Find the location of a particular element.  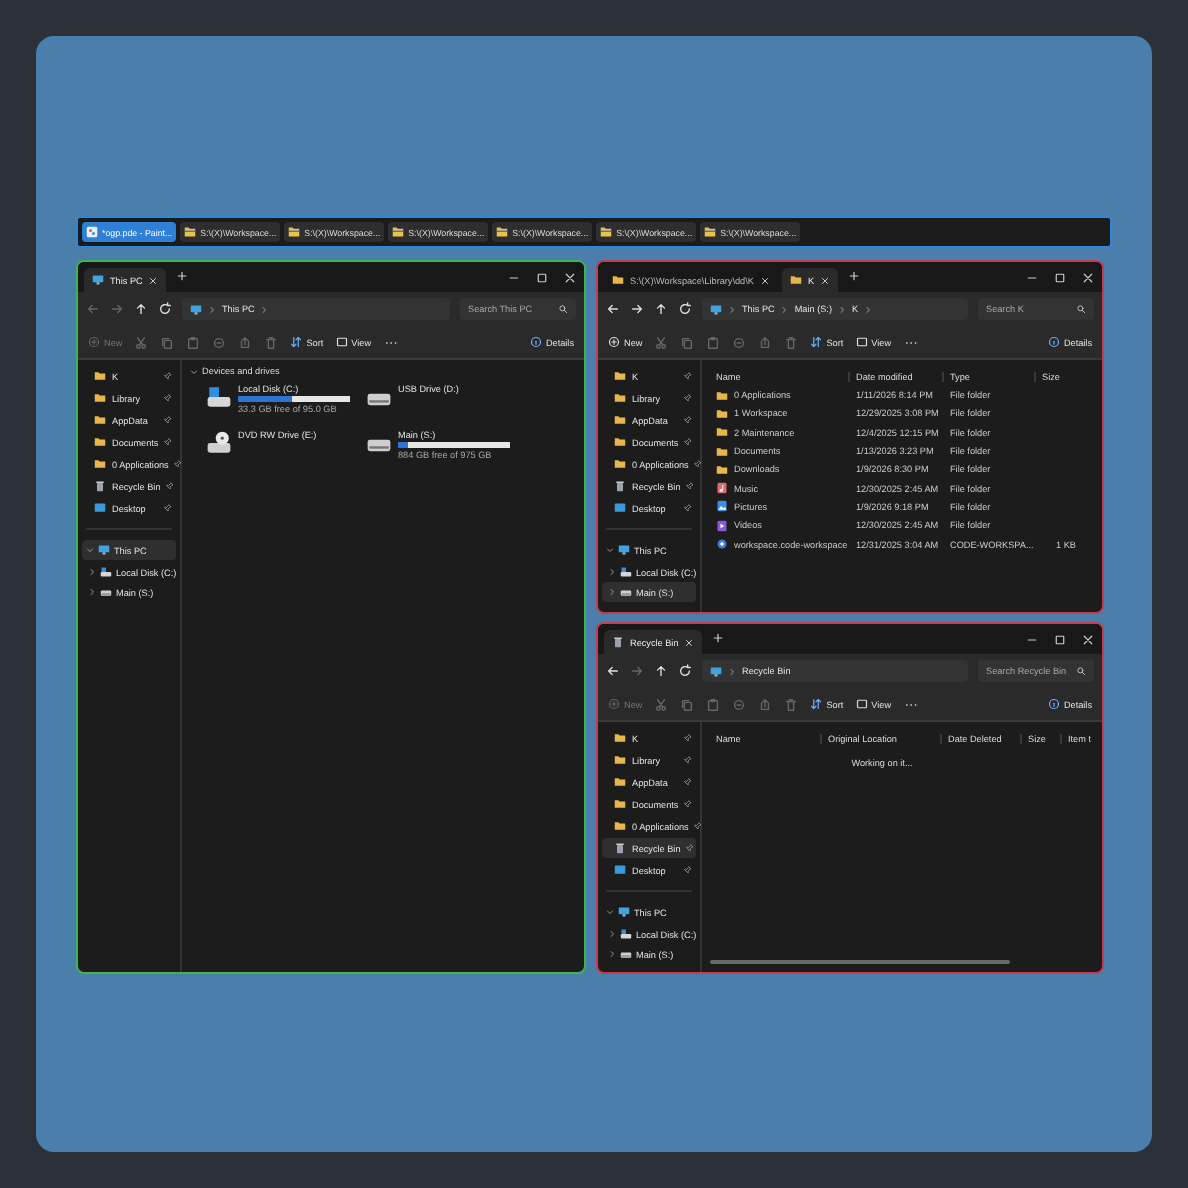

music-icon is located at coordinates (722, 488).